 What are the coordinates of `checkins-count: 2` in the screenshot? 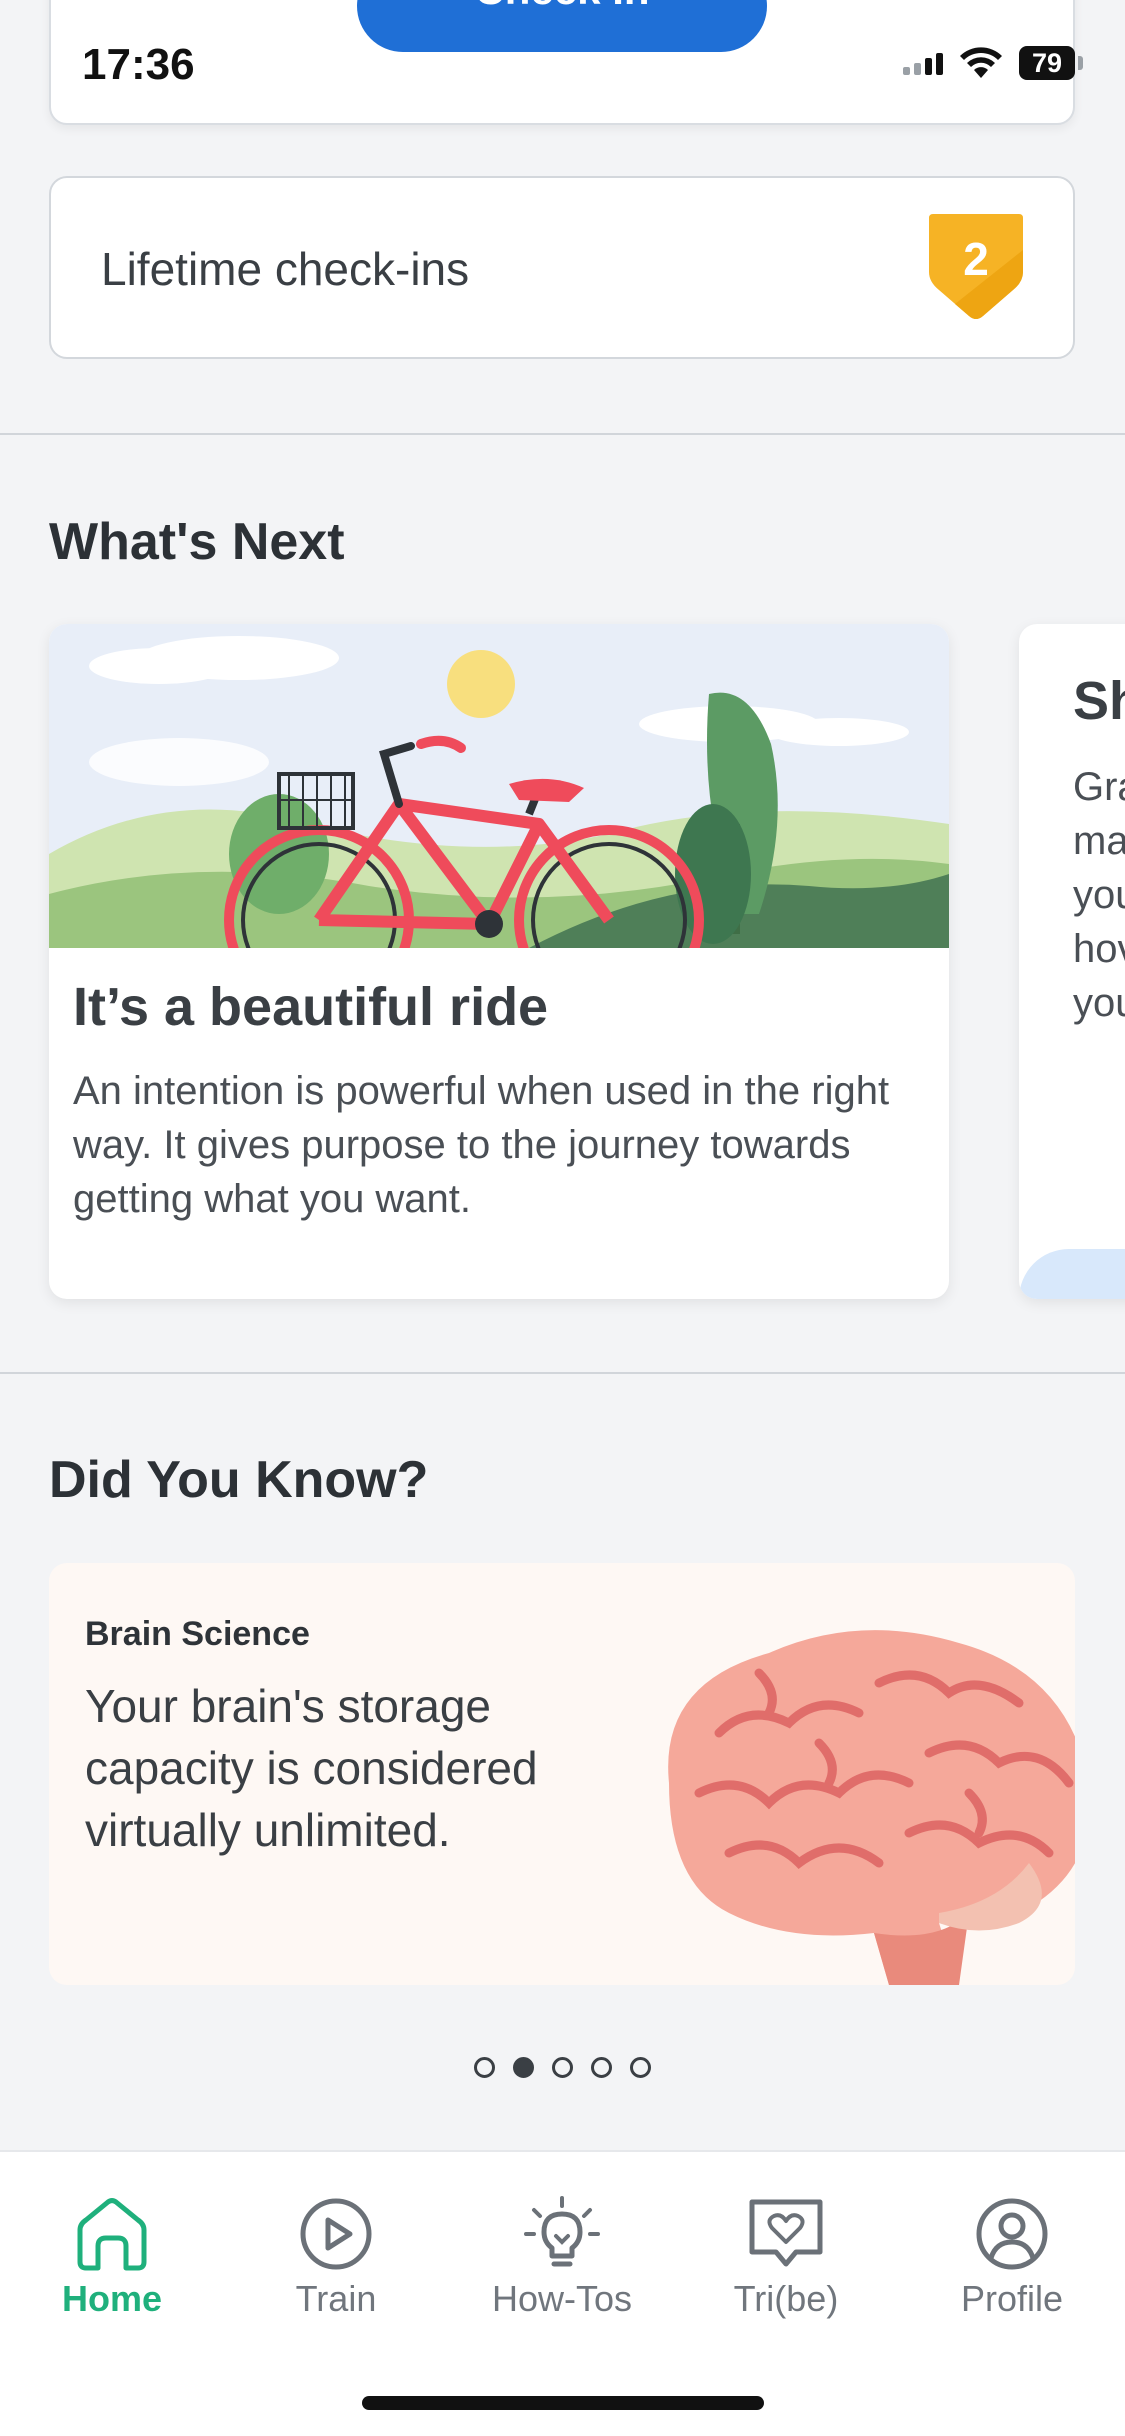 It's located at (976, 259).